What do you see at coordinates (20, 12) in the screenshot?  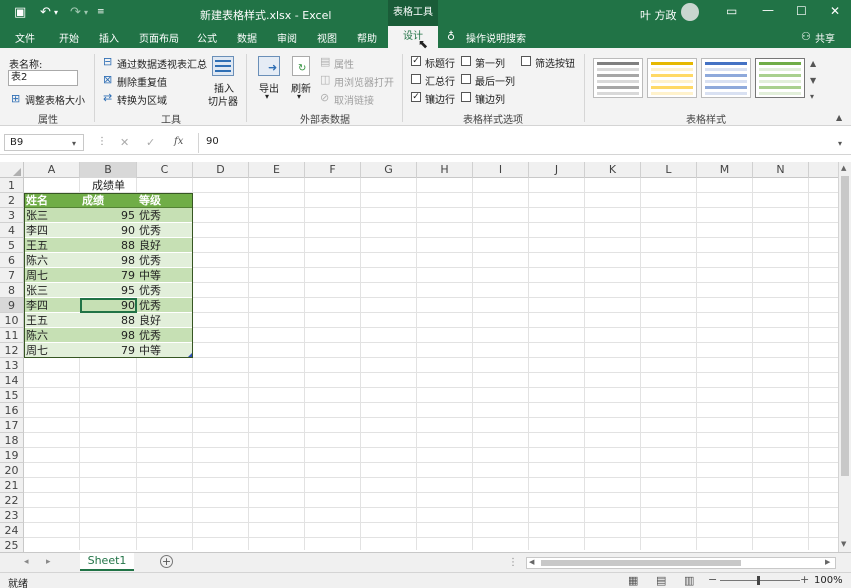 I see `save-icon: ▣` at bounding box center [20, 12].